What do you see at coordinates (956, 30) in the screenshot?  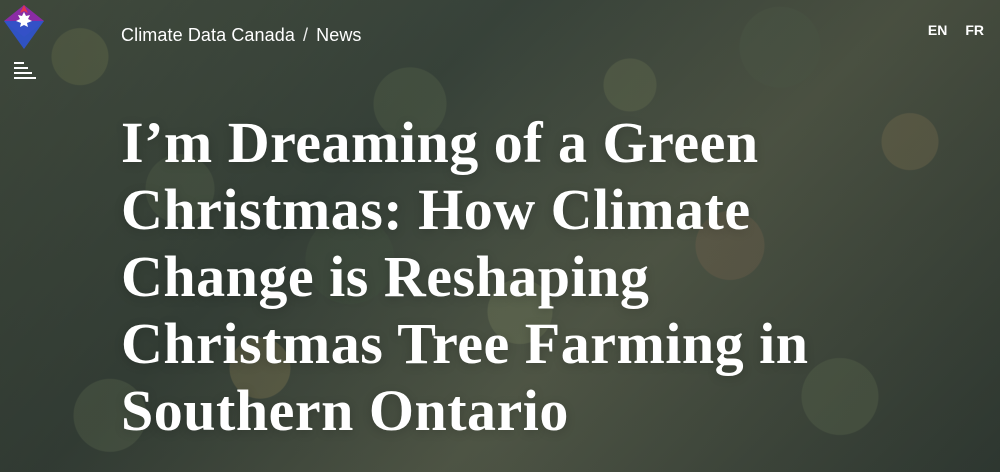 I see `language-switcher: EN FR` at bounding box center [956, 30].